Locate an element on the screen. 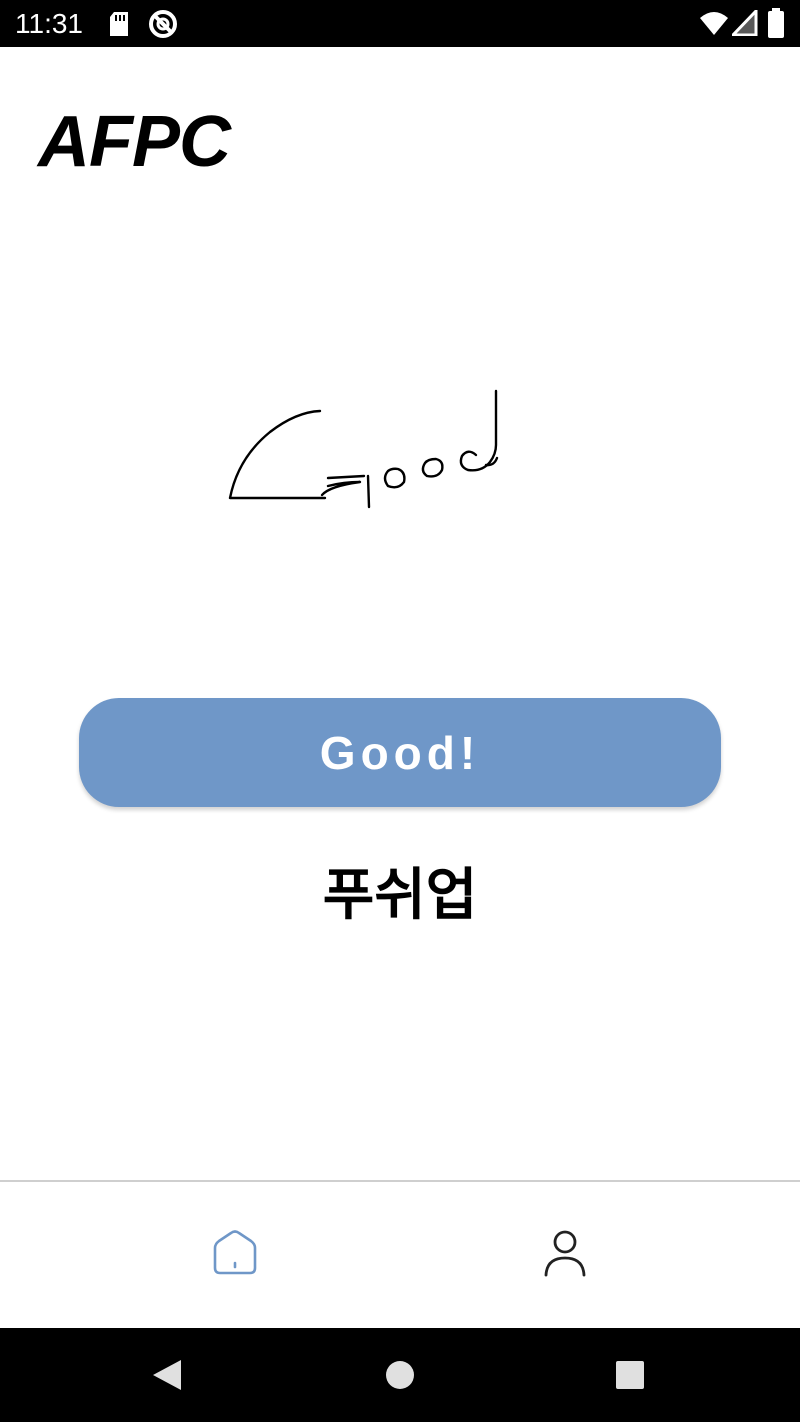  profile-icon is located at coordinates (565, 1255).